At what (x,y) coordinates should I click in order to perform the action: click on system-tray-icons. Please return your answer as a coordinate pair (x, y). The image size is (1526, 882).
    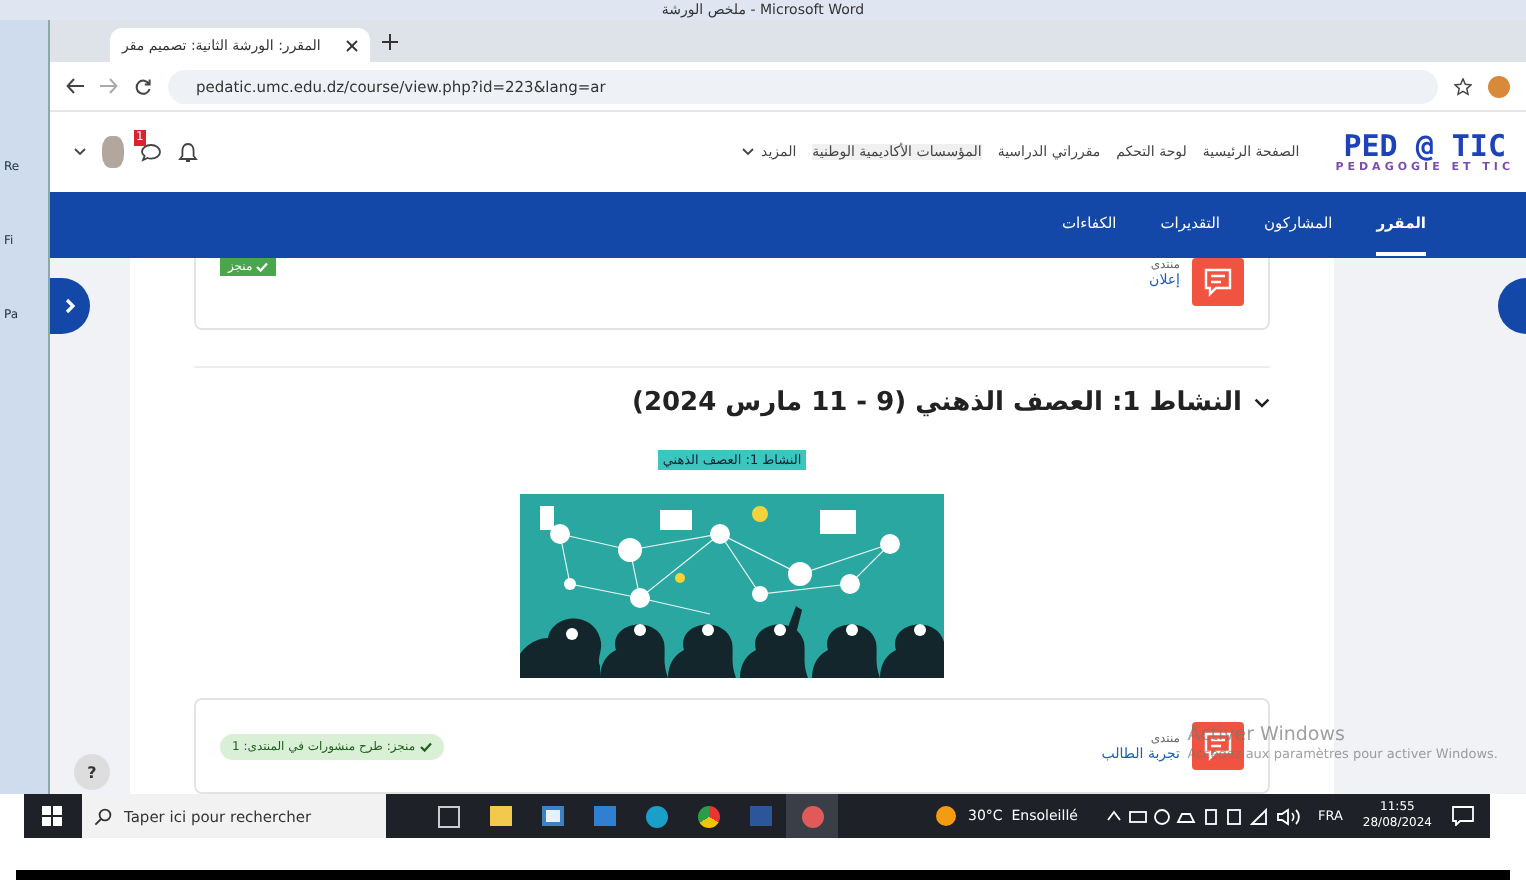
    Looking at the image, I should click on (1205, 816).